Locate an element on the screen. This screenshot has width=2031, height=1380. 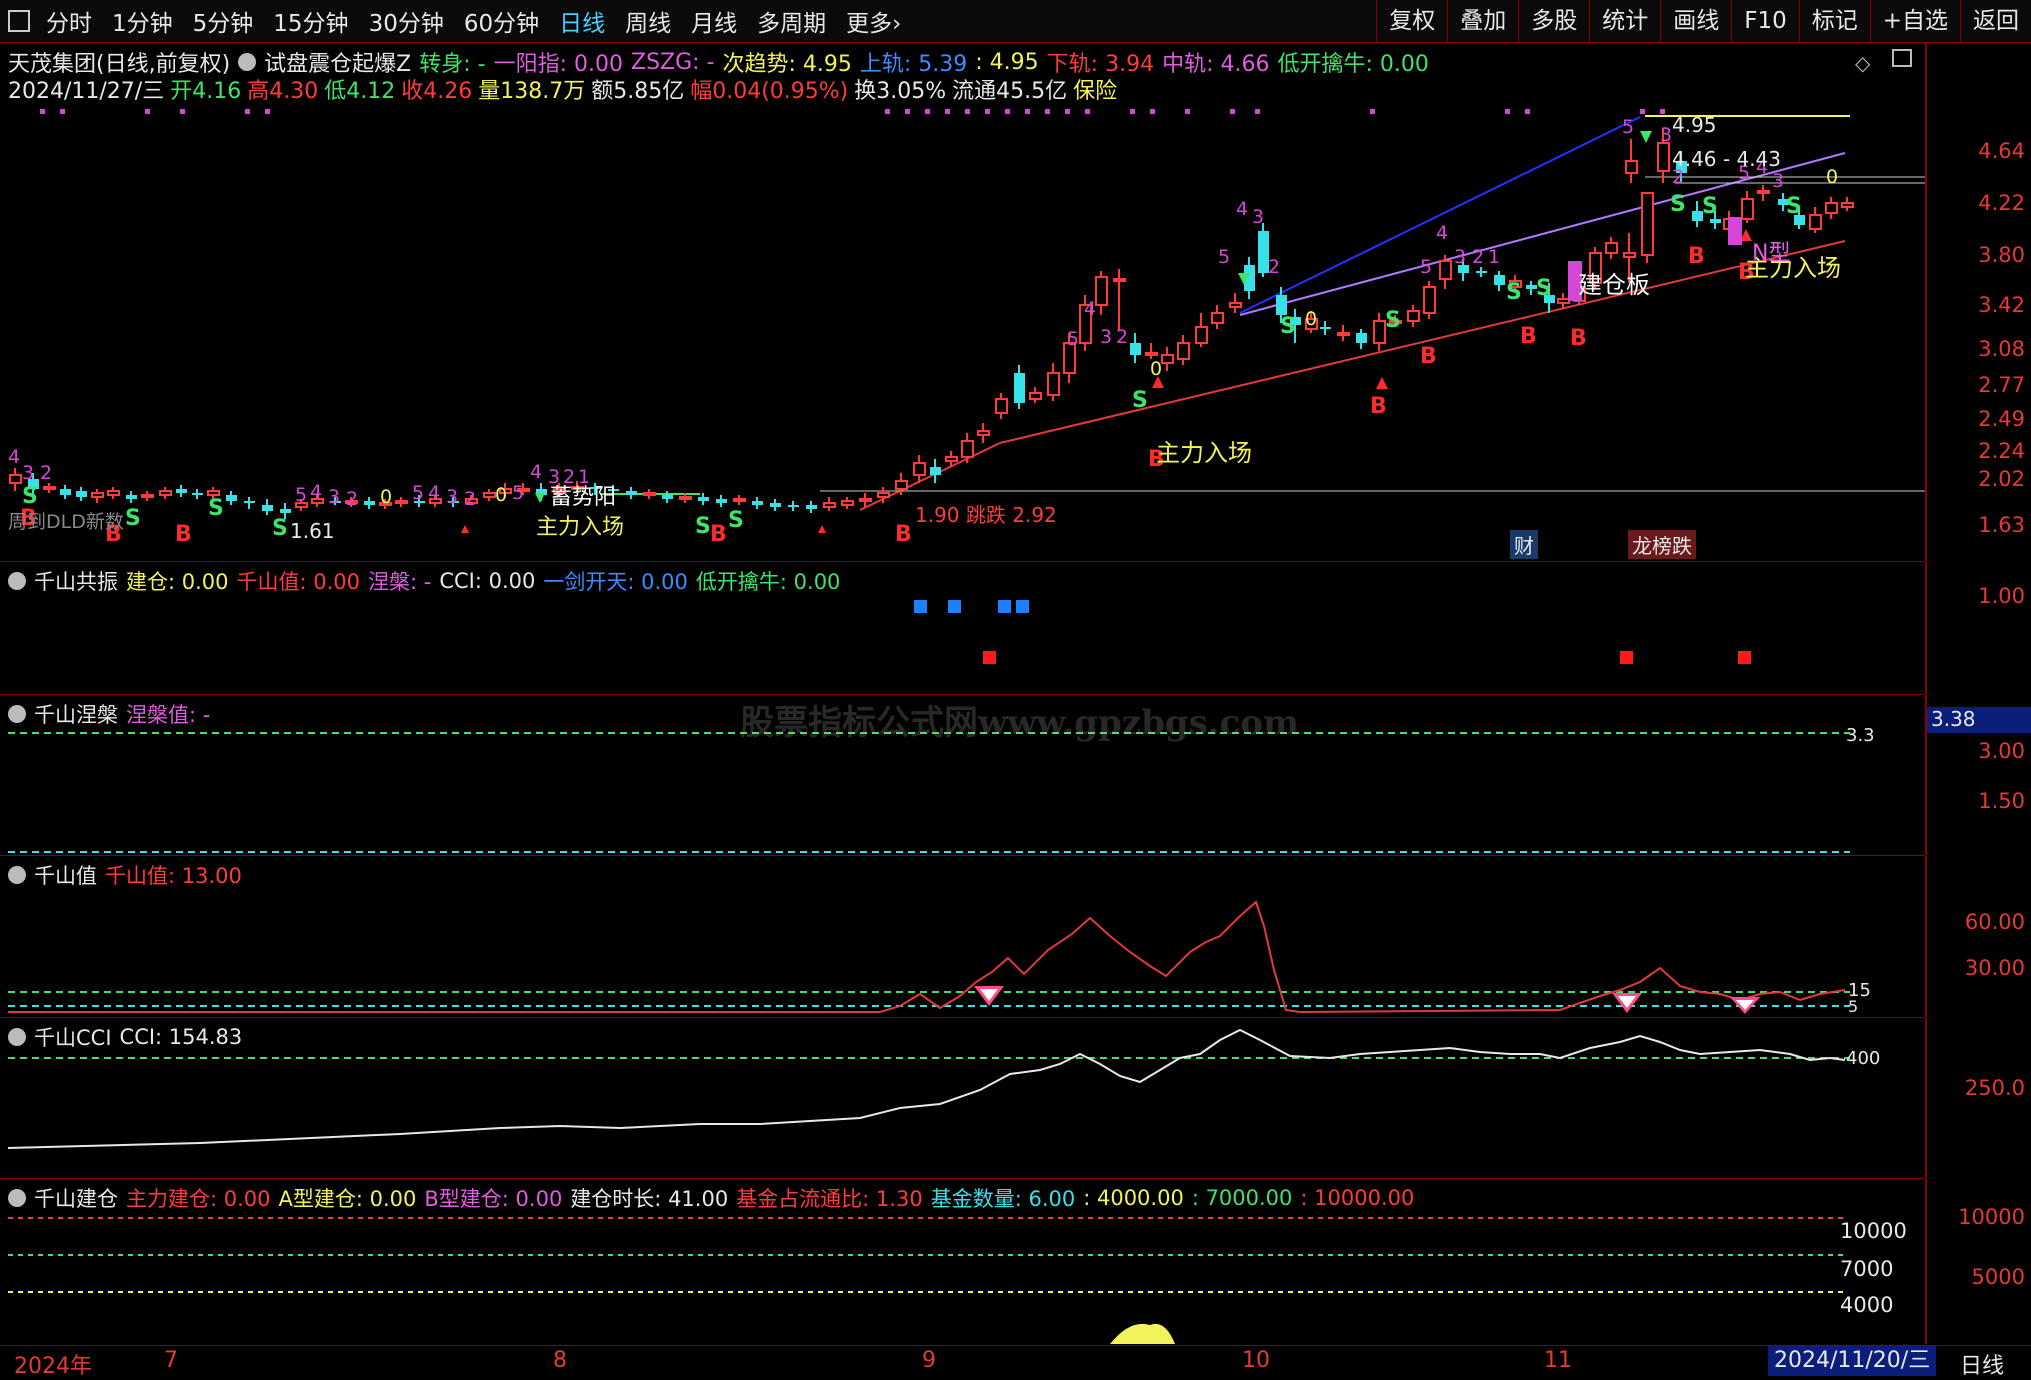
label-bottom-left: 周到DLD新数 is located at coordinates (66, 522).